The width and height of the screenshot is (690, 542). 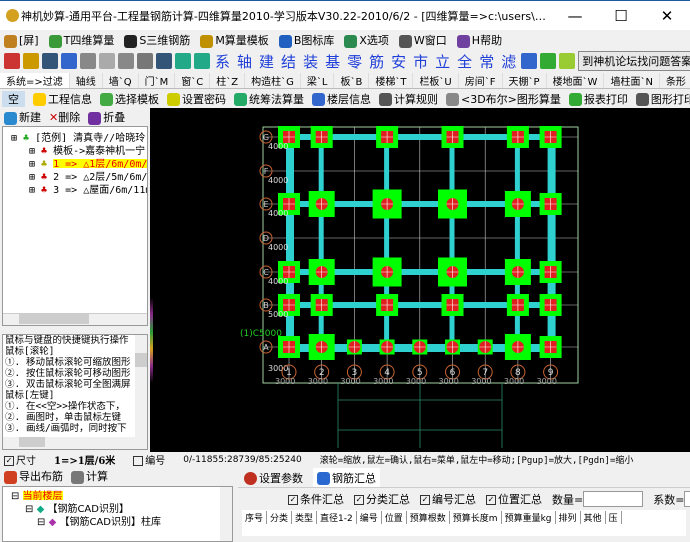 What do you see at coordinates (422, 40) in the screenshot?
I see `menu-item: W窗口` at bounding box center [422, 40].